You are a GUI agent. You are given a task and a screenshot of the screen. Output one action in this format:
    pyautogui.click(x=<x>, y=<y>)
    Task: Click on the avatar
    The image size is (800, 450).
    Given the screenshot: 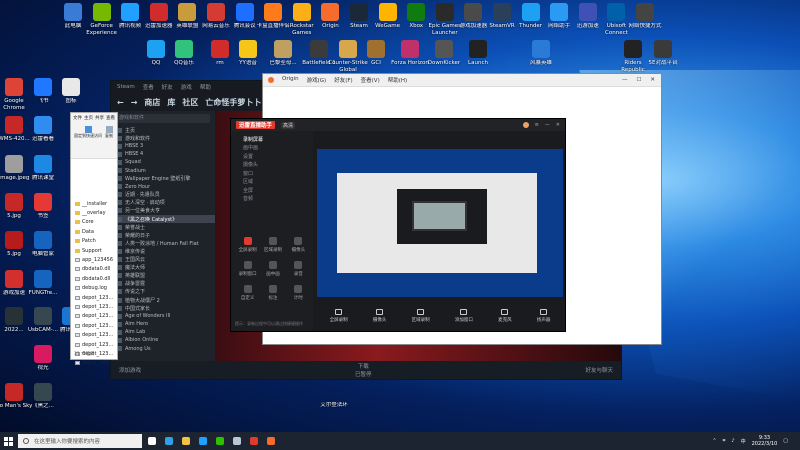 What is the action you would take?
    pyautogui.click(x=525, y=125)
    